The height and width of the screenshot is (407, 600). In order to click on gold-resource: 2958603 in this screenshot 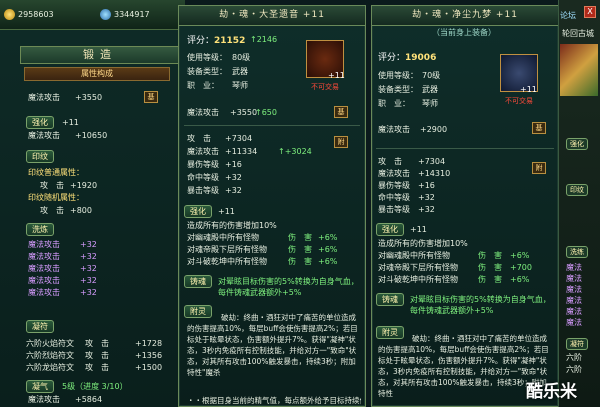, I will do `click(29, 15)`.